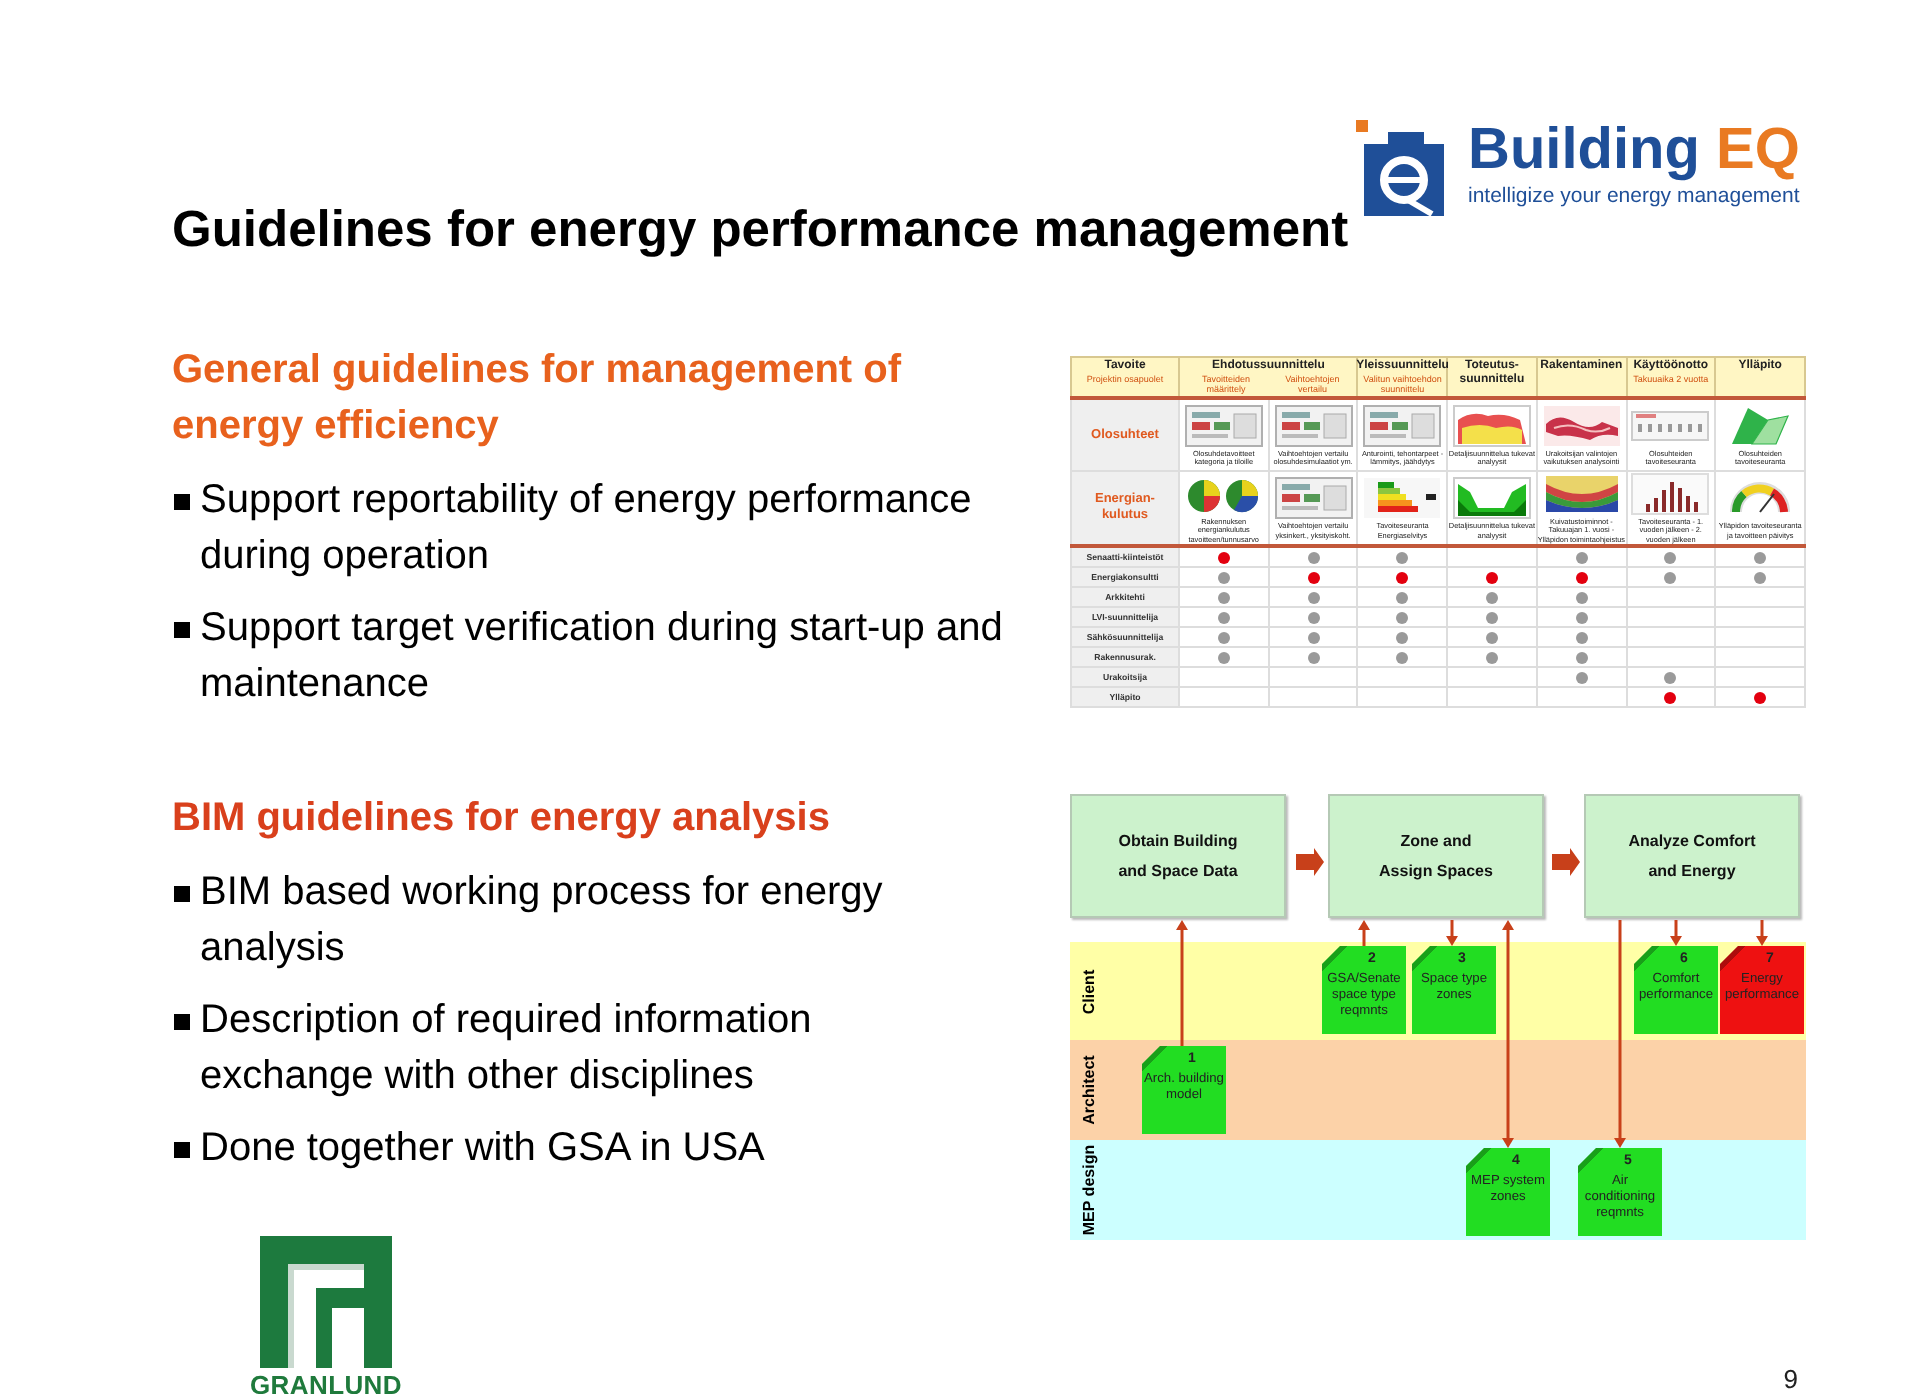  I want to click on stacked-chart-thumbnail, so click(1581, 494).